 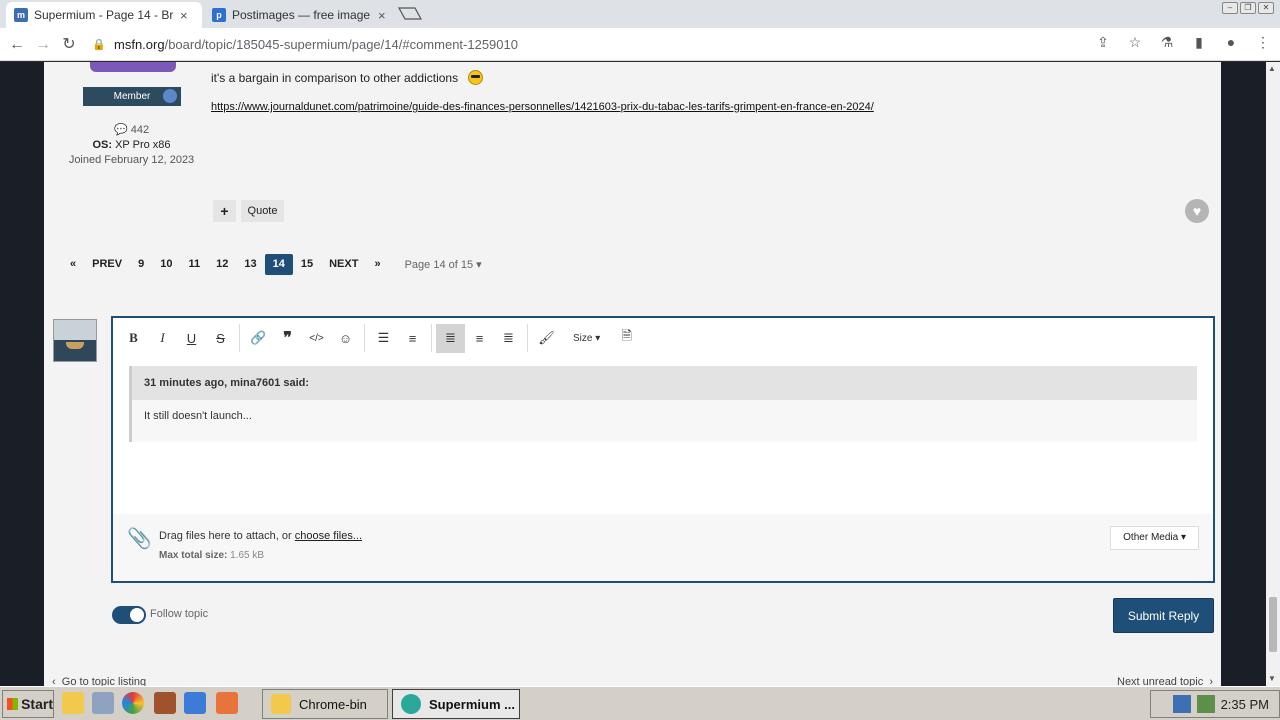 What do you see at coordinates (1199, 42) in the screenshot?
I see `sidepanel-icon: ▮` at bounding box center [1199, 42].